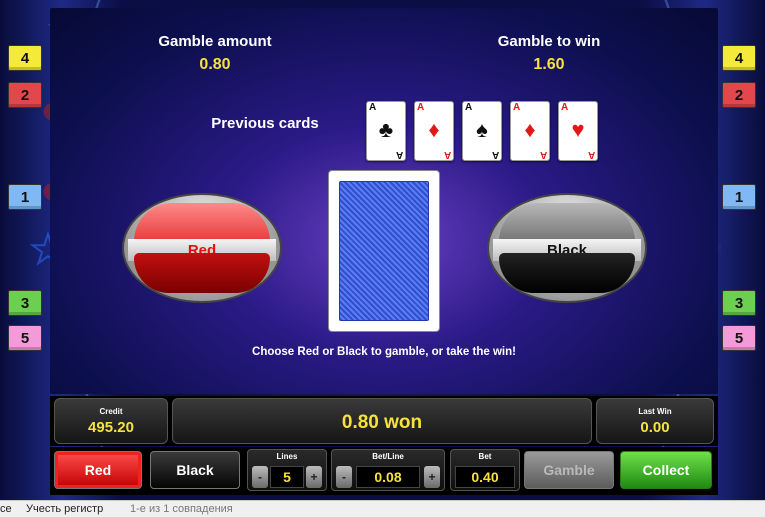 This screenshot has width=765, height=517. What do you see at coordinates (202, 248) in the screenshot?
I see `red-choice-button: Red` at bounding box center [202, 248].